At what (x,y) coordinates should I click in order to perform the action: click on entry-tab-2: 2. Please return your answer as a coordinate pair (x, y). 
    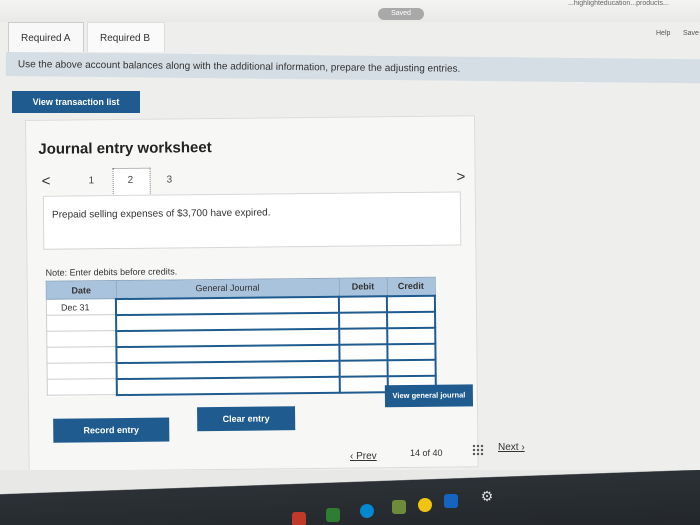
    Looking at the image, I should click on (131, 180).